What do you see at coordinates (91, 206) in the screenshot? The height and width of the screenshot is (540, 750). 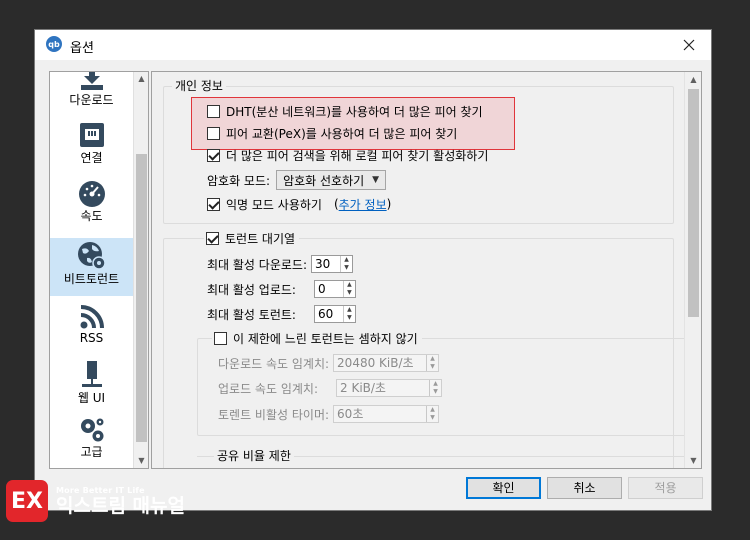 I see `sidebar-item-speed: 속도` at bounding box center [91, 206].